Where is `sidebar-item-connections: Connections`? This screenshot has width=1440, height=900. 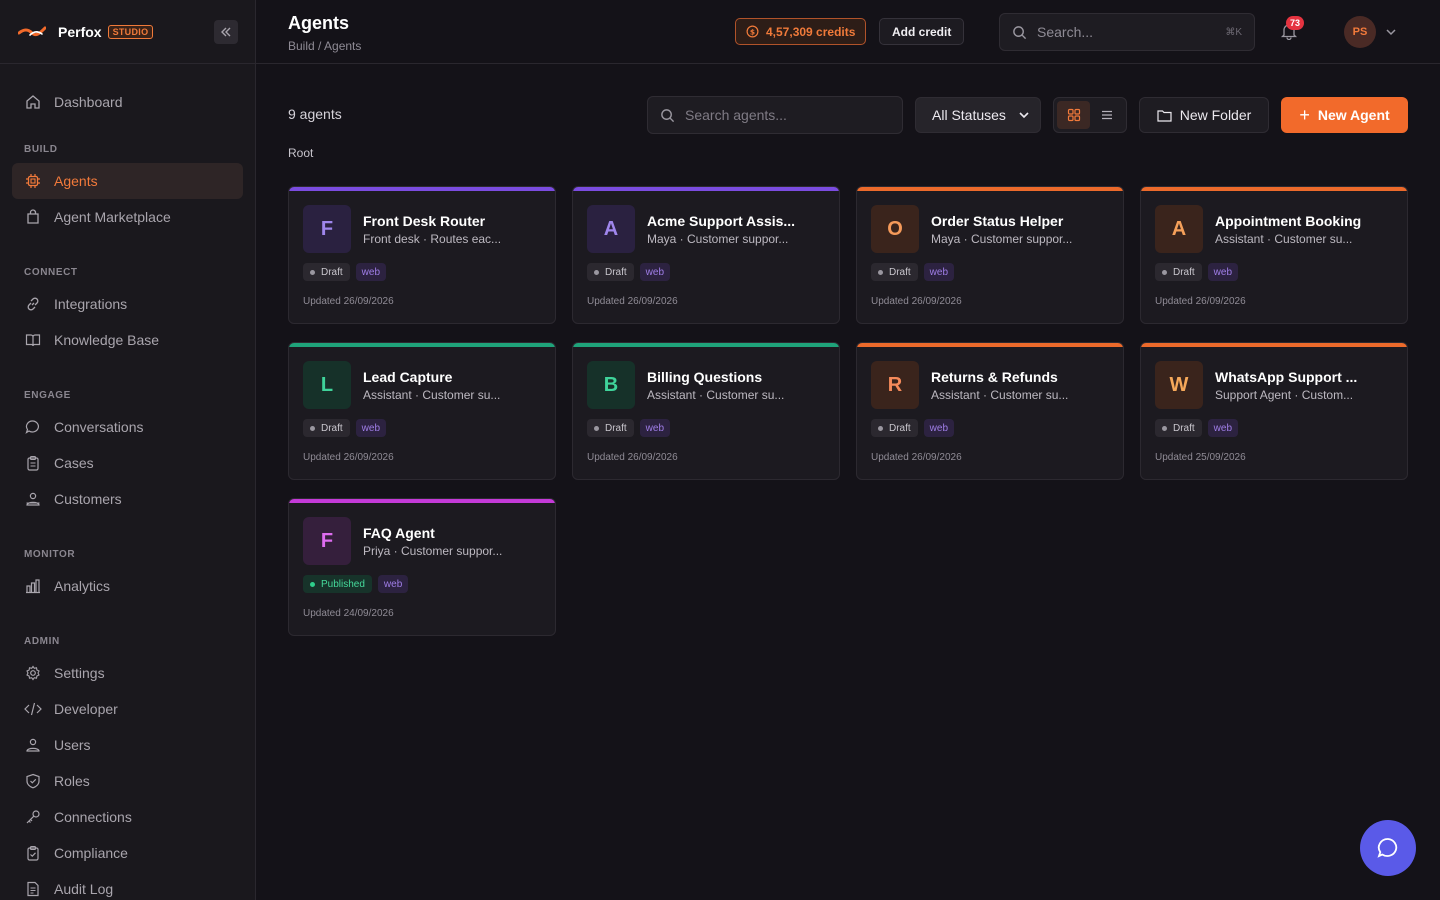 sidebar-item-connections: Connections is located at coordinates (127, 817).